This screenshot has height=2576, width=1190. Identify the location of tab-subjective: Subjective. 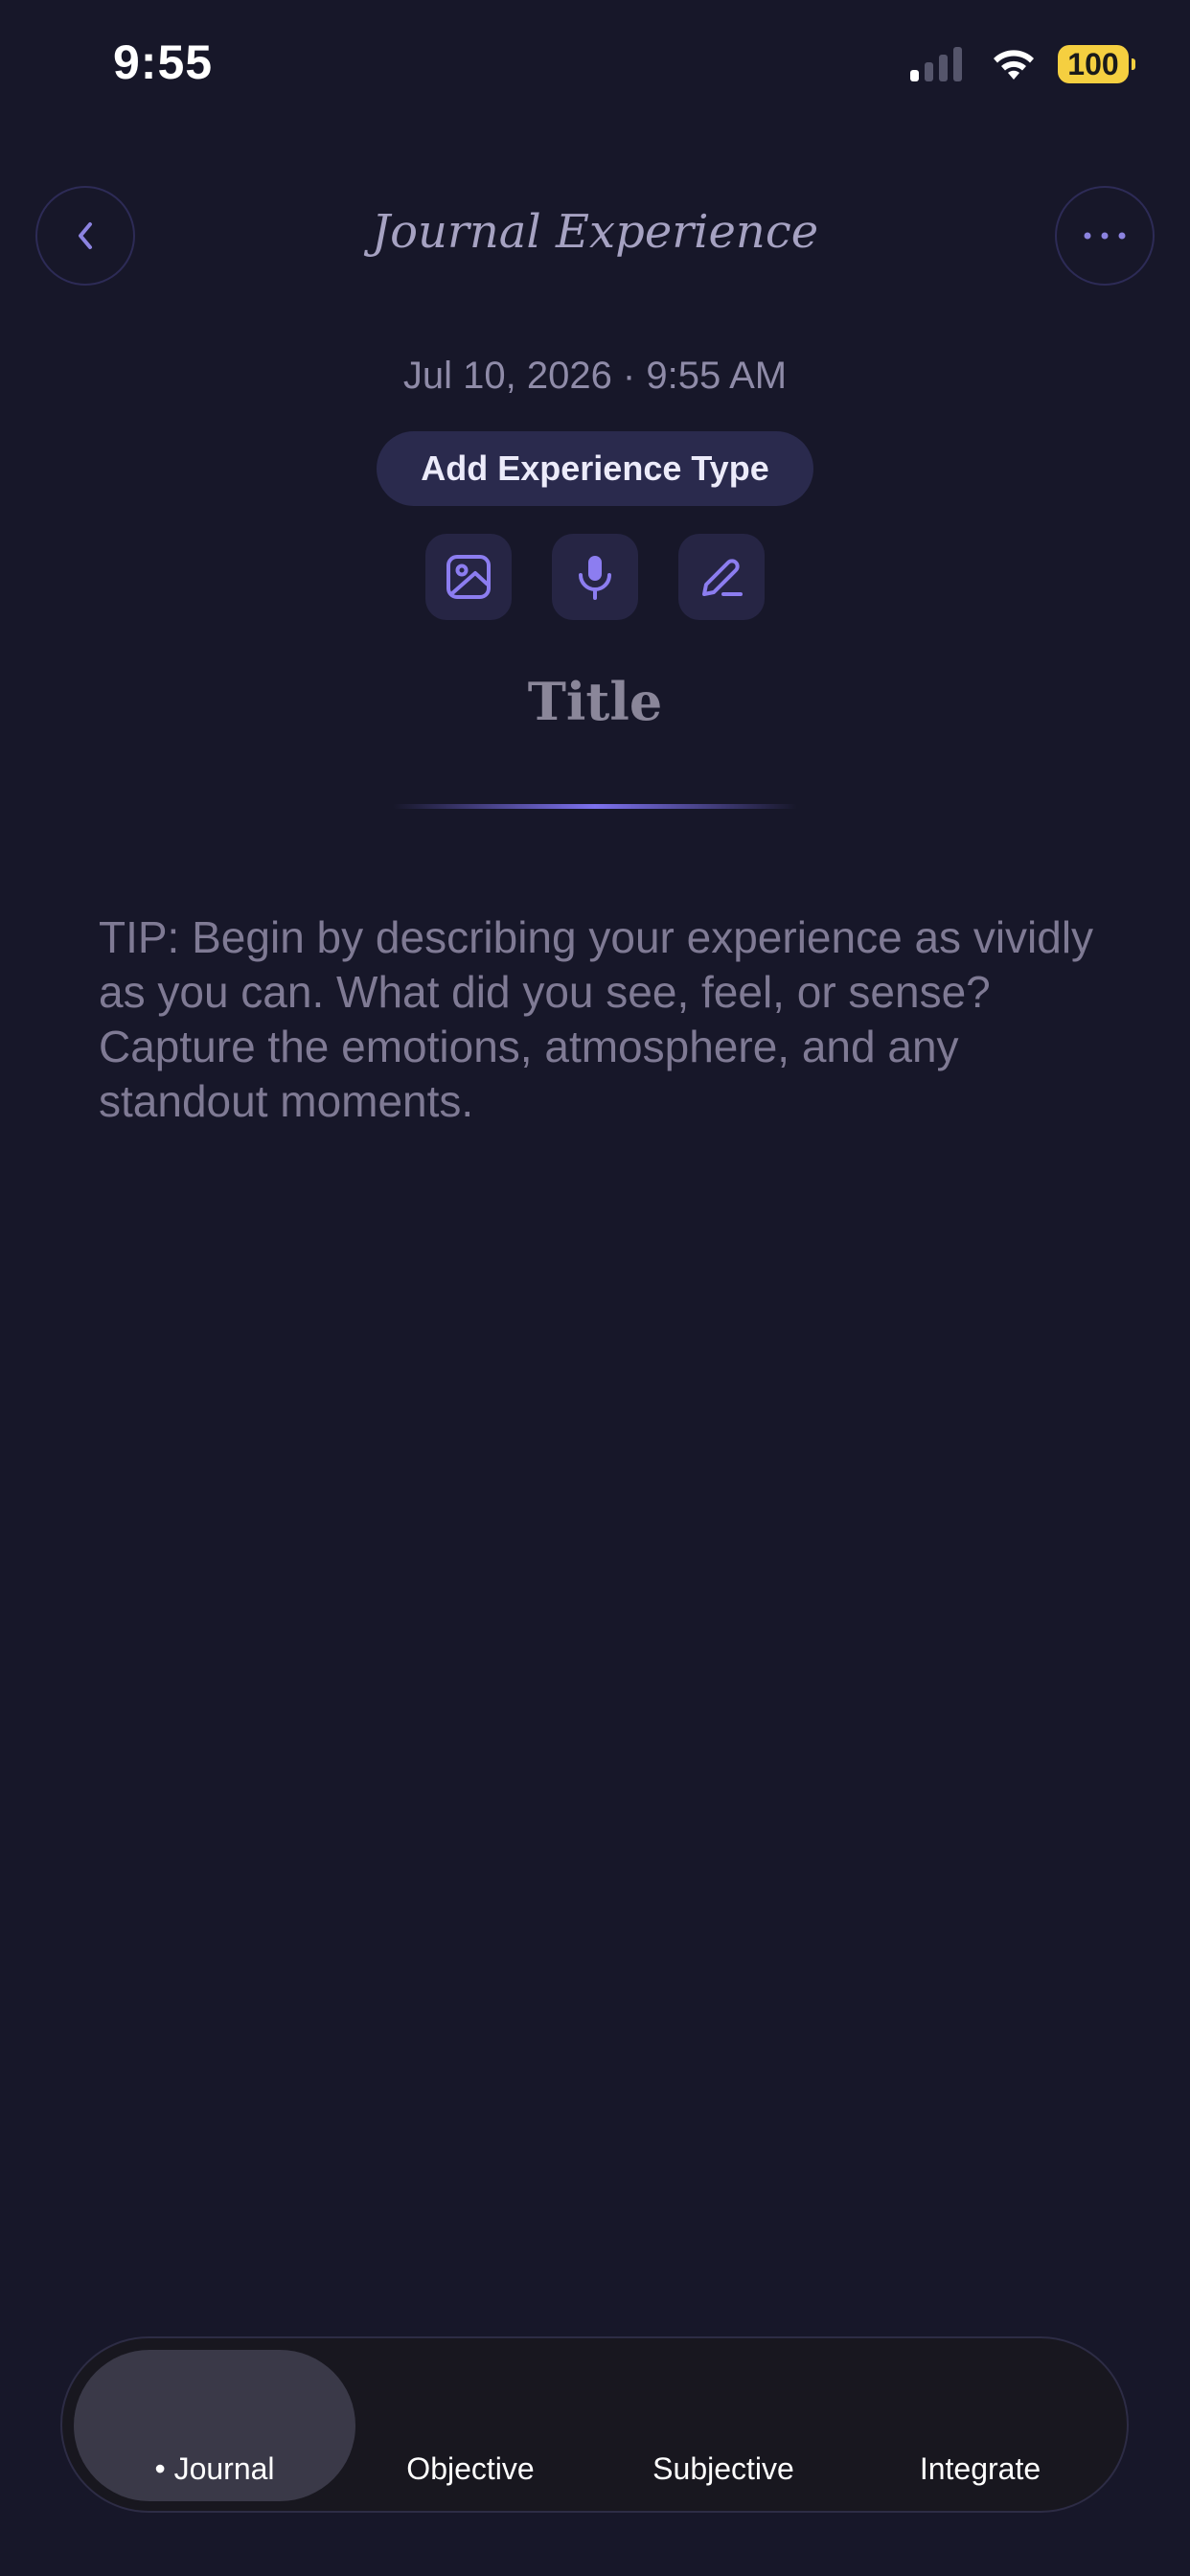
(724, 2469).